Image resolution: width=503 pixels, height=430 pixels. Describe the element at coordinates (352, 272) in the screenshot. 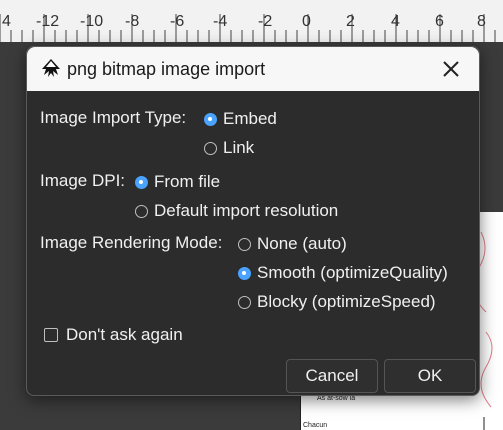

I see `radio-label: Smooth (optimizeQuality)` at that location.